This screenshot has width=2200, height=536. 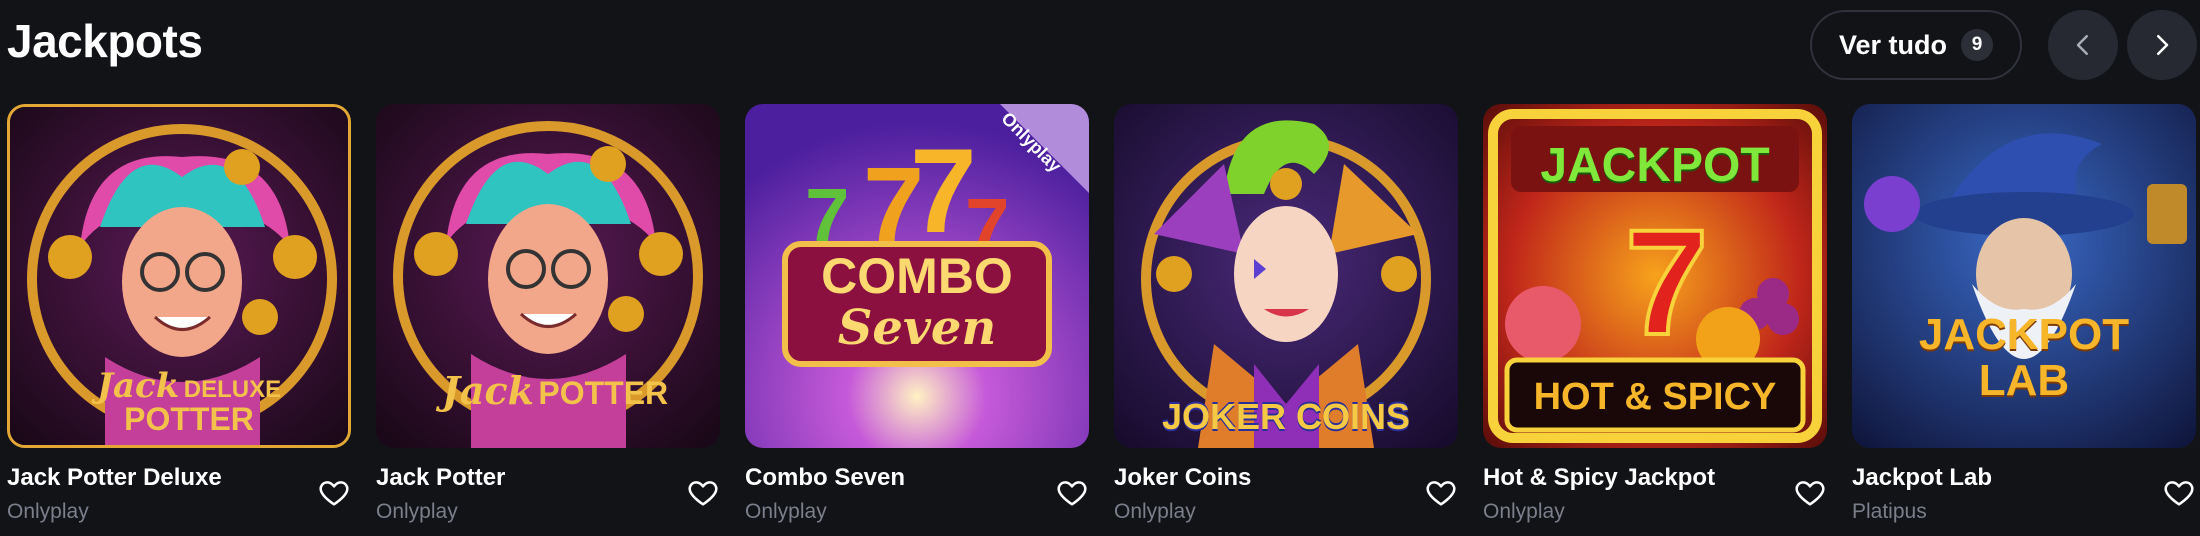 I want to click on game-name: Jack Potter, so click(x=440, y=478).